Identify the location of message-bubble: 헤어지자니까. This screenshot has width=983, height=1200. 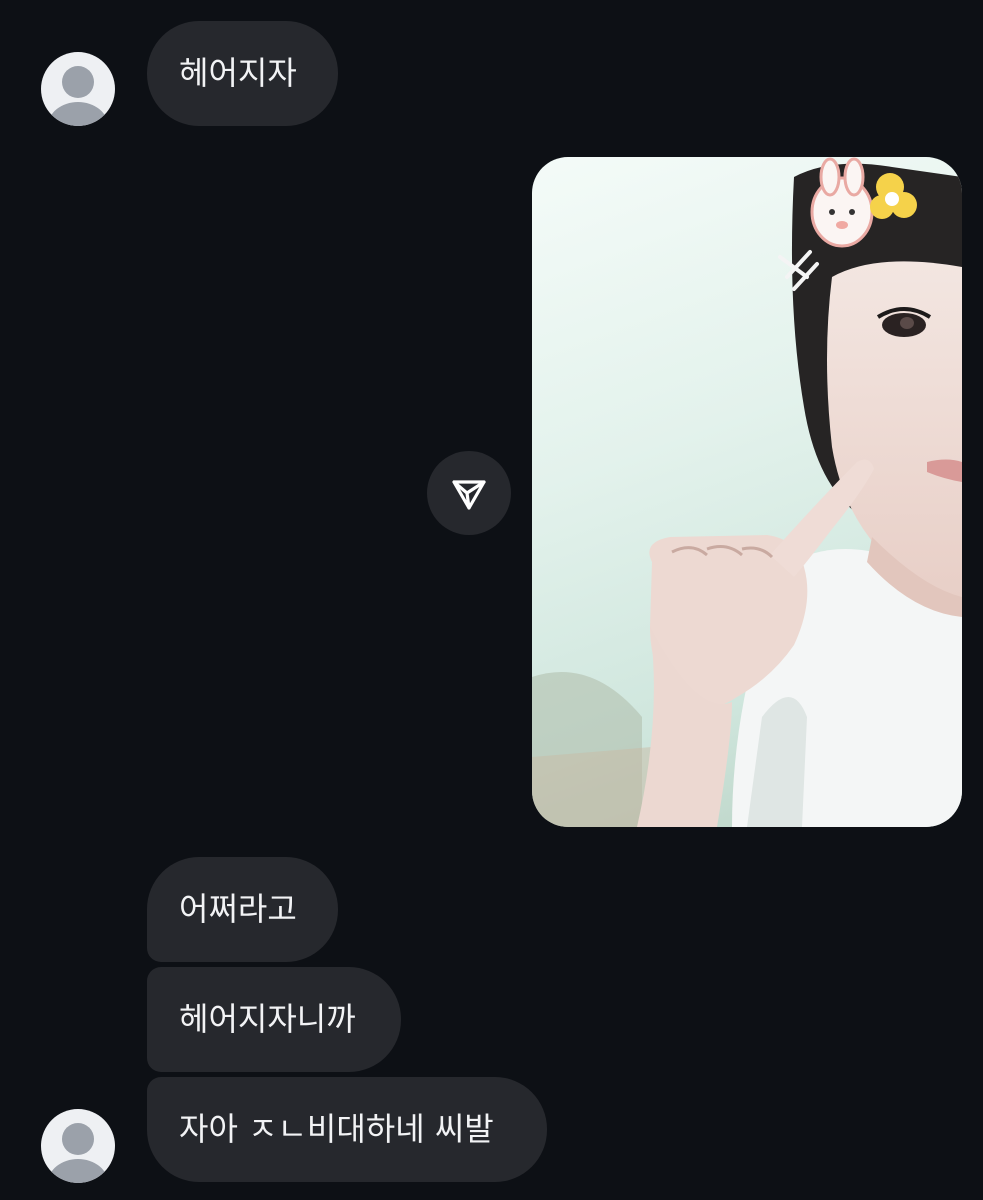
(274, 1019).